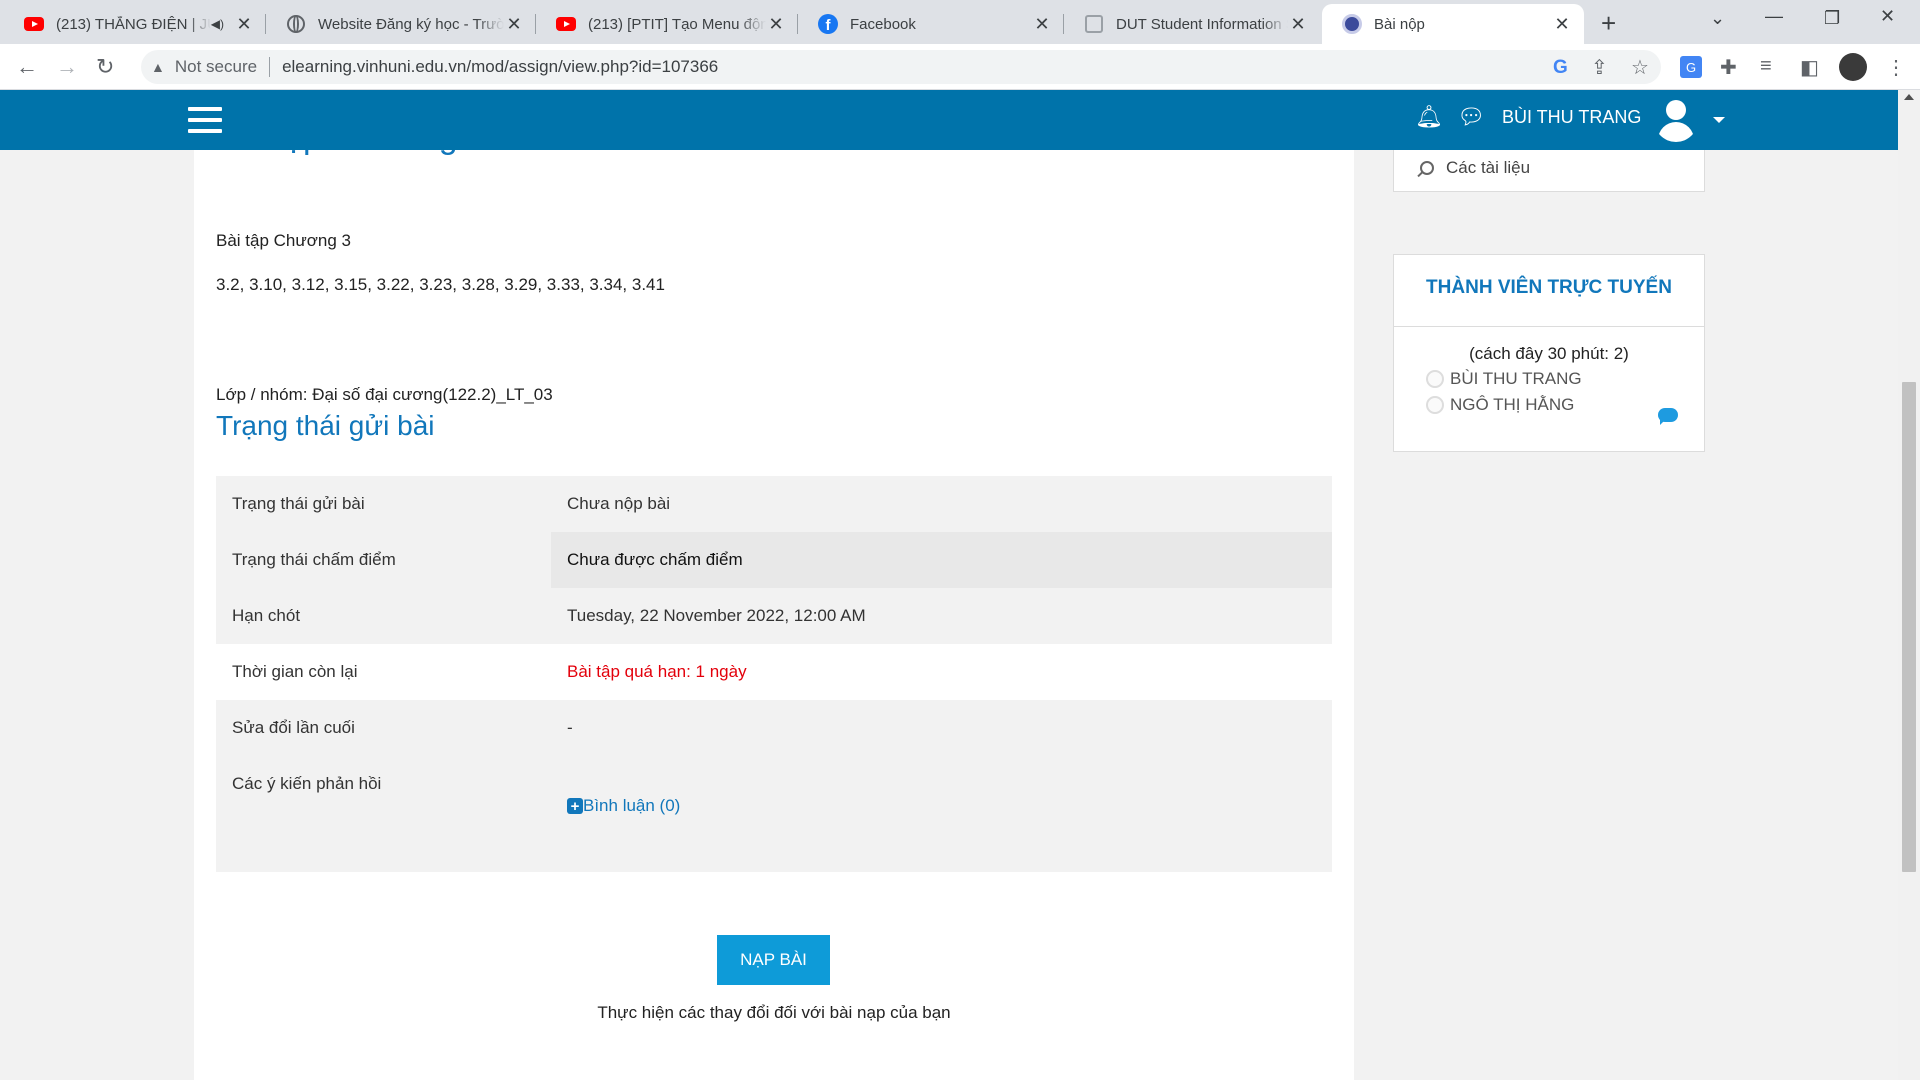  I want to click on row-value: Chưa được chấm điểm, so click(941, 560).